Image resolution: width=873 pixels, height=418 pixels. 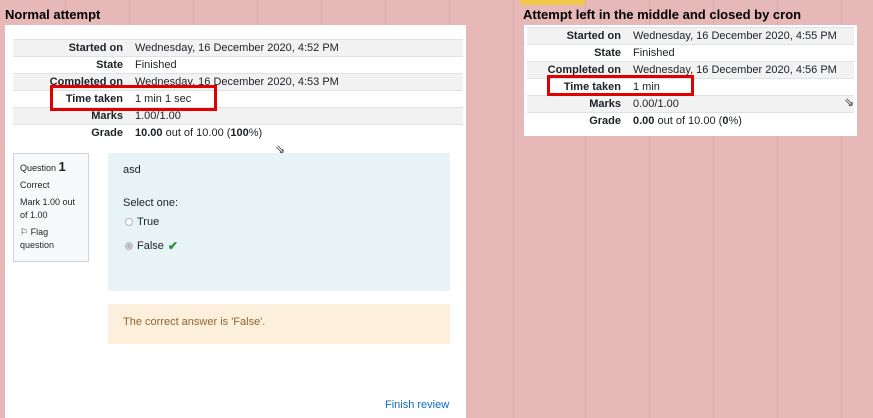 I want to click on row-grade: Grade 0.00 out of 10.00 (0%), so click(x=690, y=121).